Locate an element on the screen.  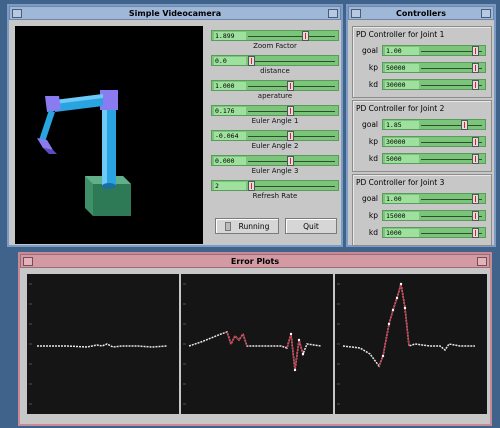
slider-track: 1.000 is located at coordinates (275, 85).